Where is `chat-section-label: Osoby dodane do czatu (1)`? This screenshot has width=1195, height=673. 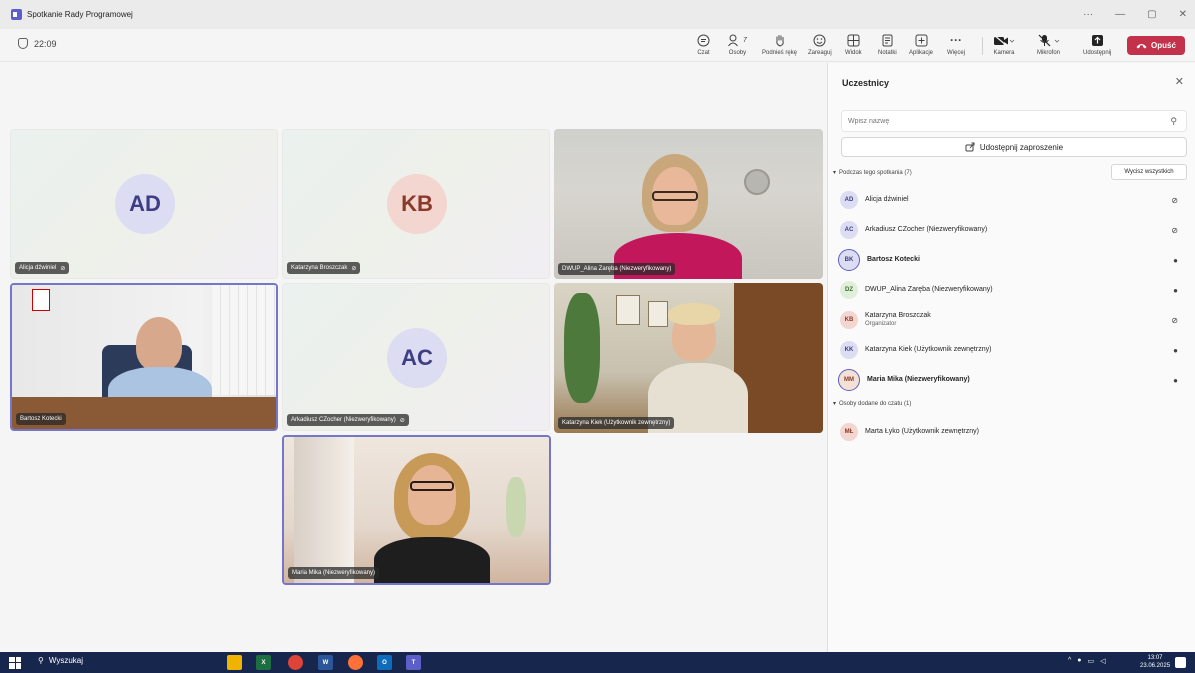
chat-section-label: Osoby dodane do czatu (1) is located at coordinates (875, 403).